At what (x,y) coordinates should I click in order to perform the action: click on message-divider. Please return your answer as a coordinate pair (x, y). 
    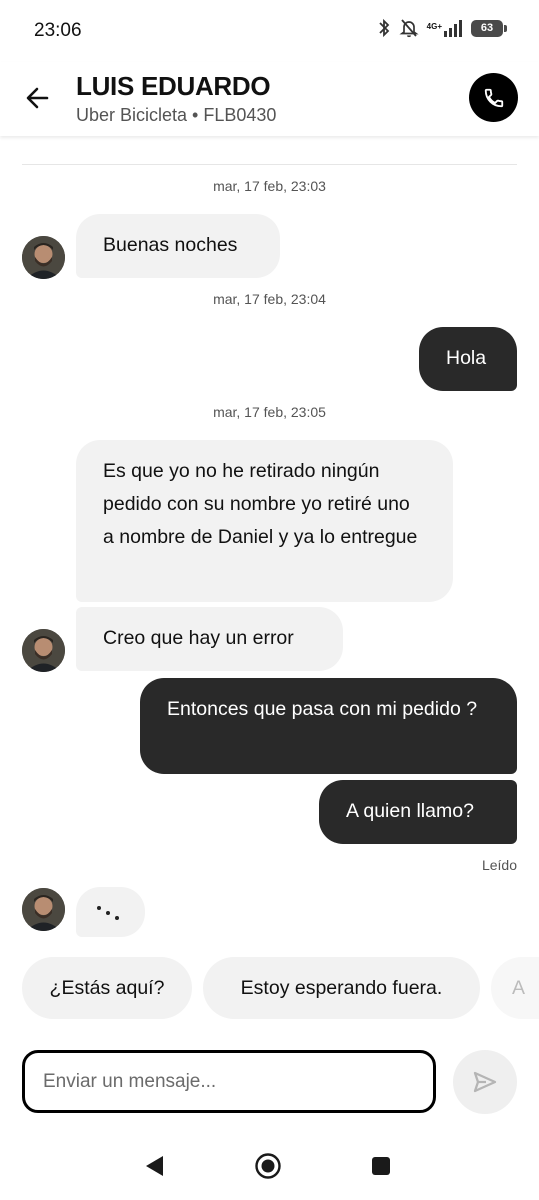
    Looking at the image, I should click on (269, 164).